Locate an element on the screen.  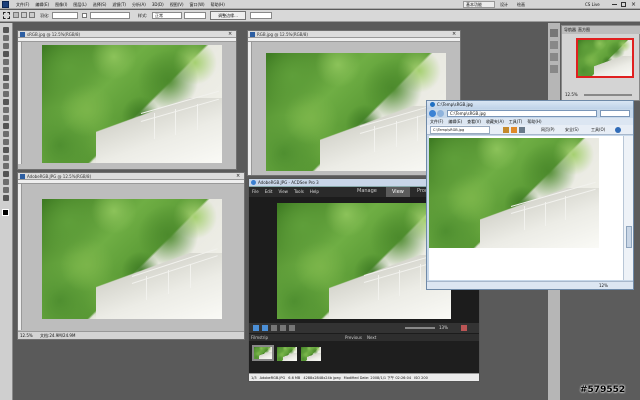
menu-item: 滤镜(T) is located at coordinates (119, 5).